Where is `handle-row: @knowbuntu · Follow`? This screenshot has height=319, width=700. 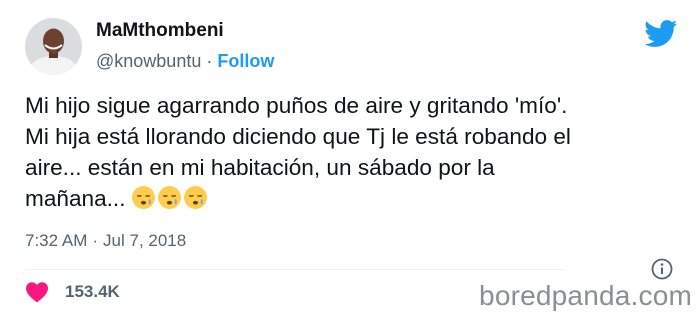 handle-row: @knowbuntu · Follow is located at coordinates (185, 61).